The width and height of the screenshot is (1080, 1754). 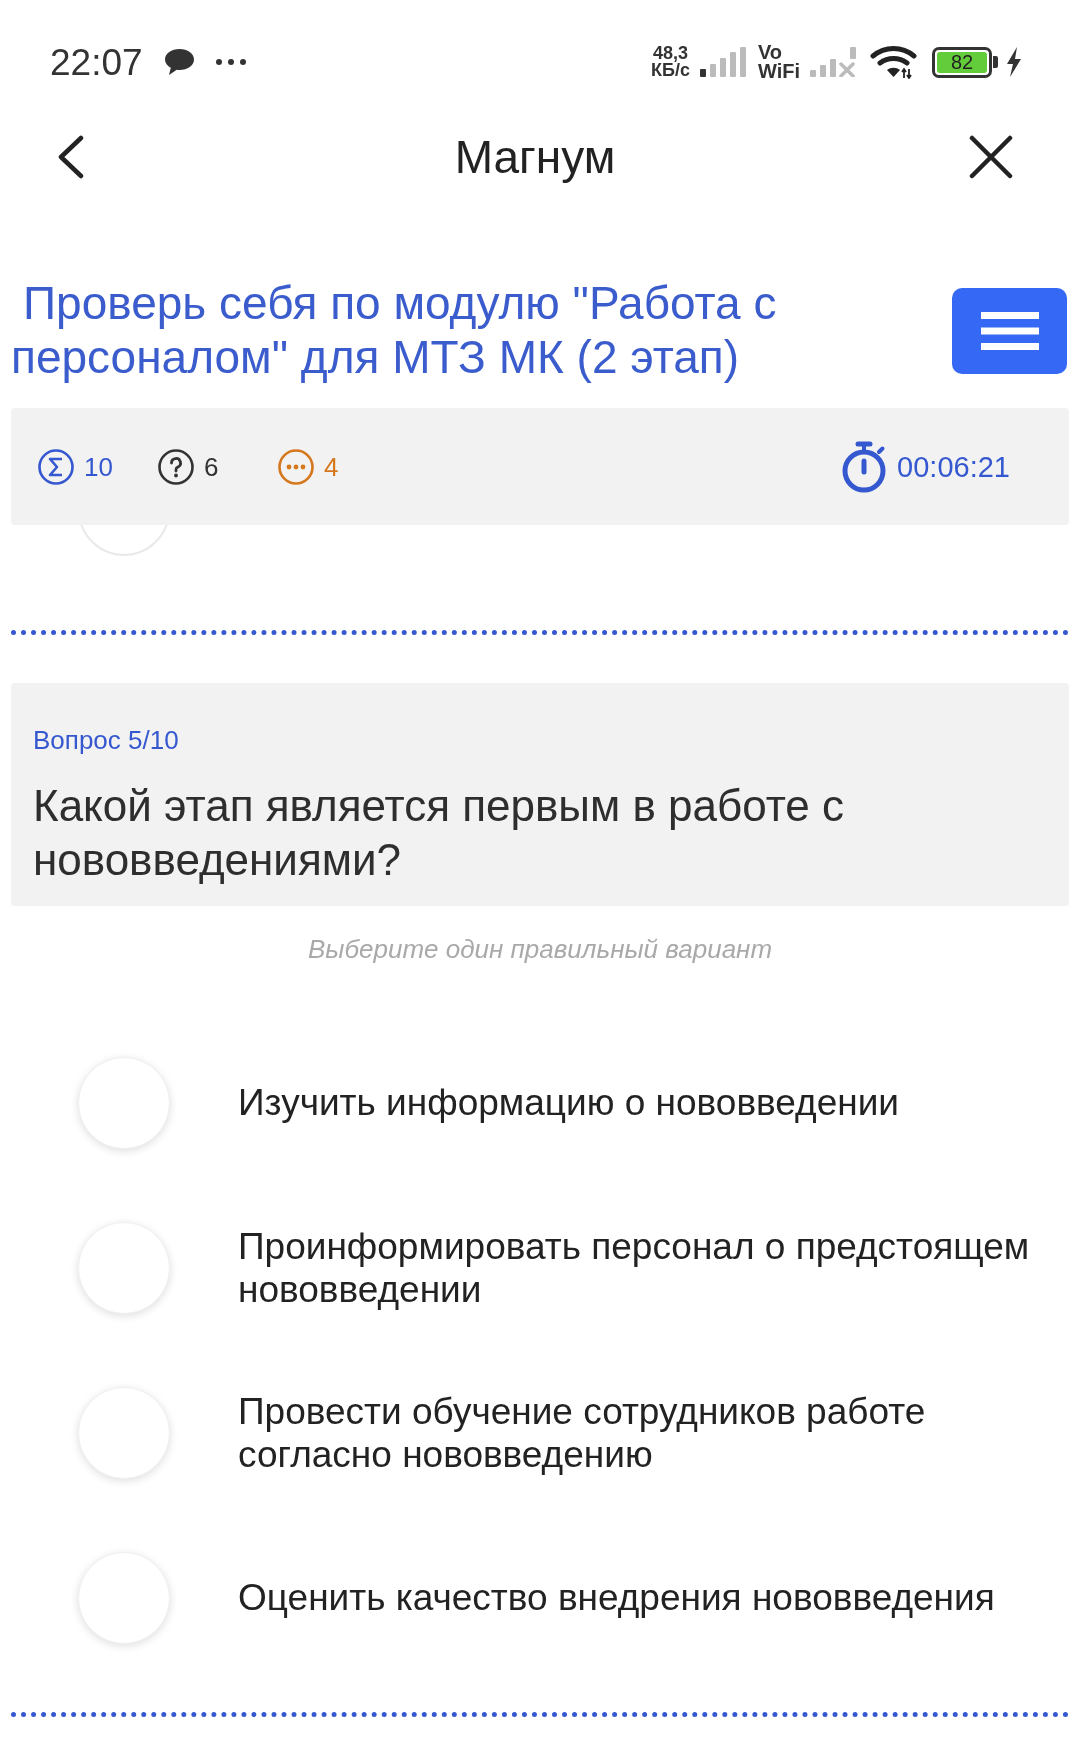 I want to click on menu-button, so click(x=1009, y=331).